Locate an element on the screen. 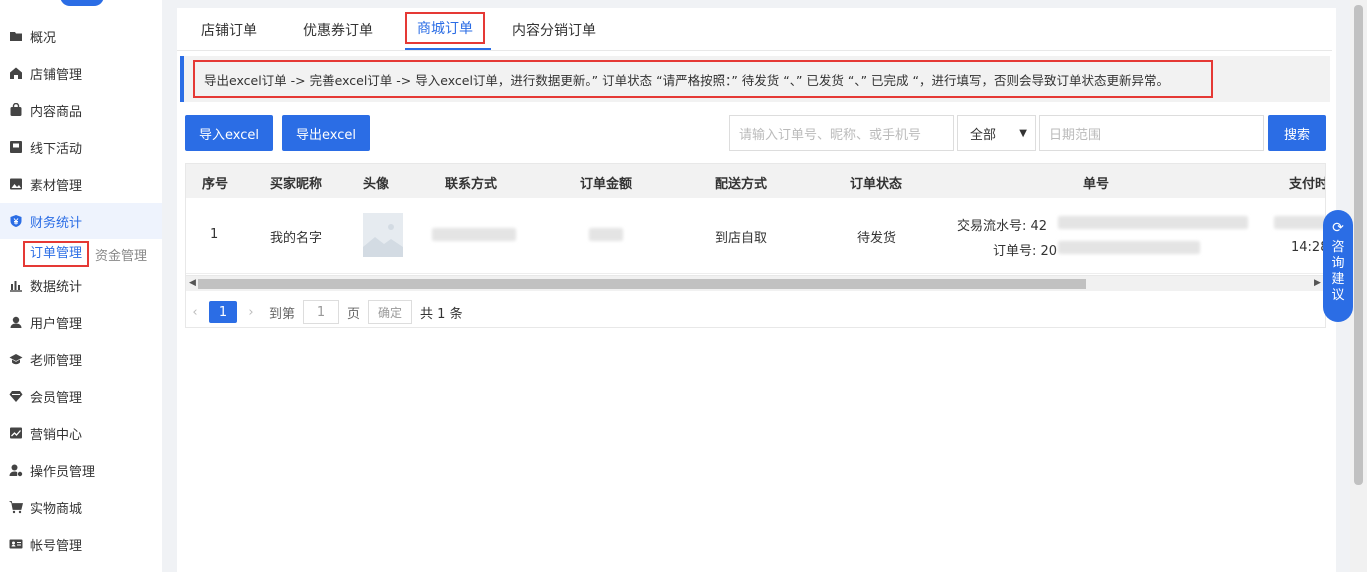  sidebar-item-finance: 财务统计 is located at coordinates (81, 221).